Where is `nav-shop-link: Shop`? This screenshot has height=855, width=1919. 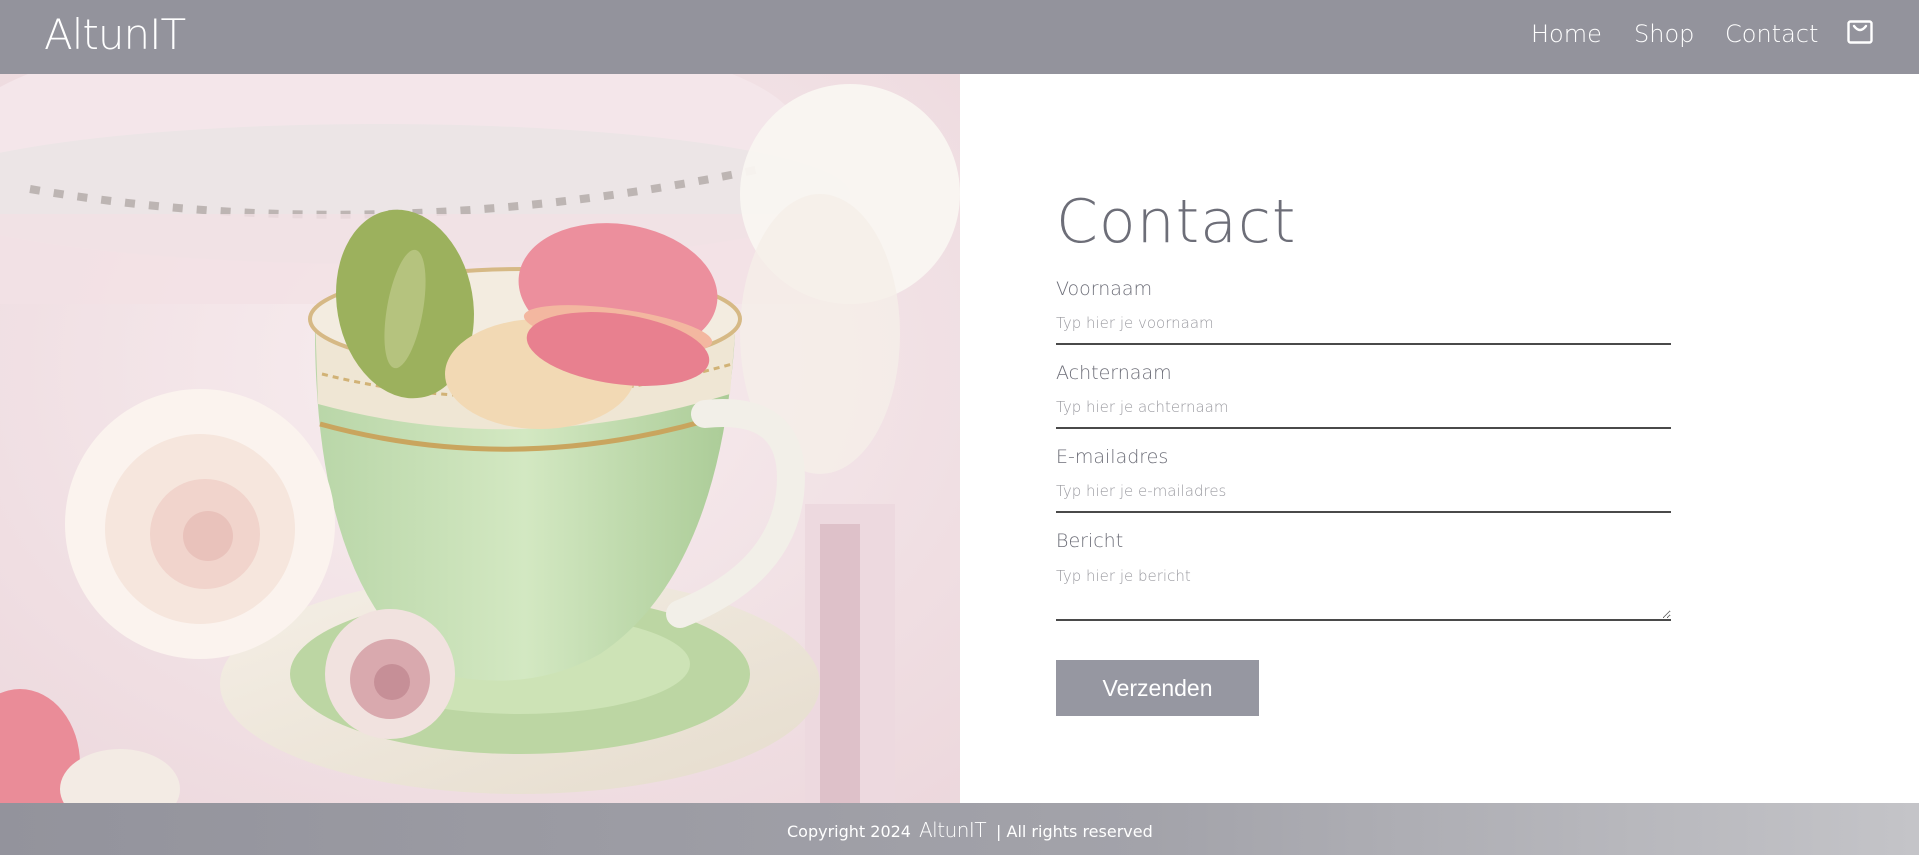
nav-shop-link: Shop is located at coordinates (1664, 34).